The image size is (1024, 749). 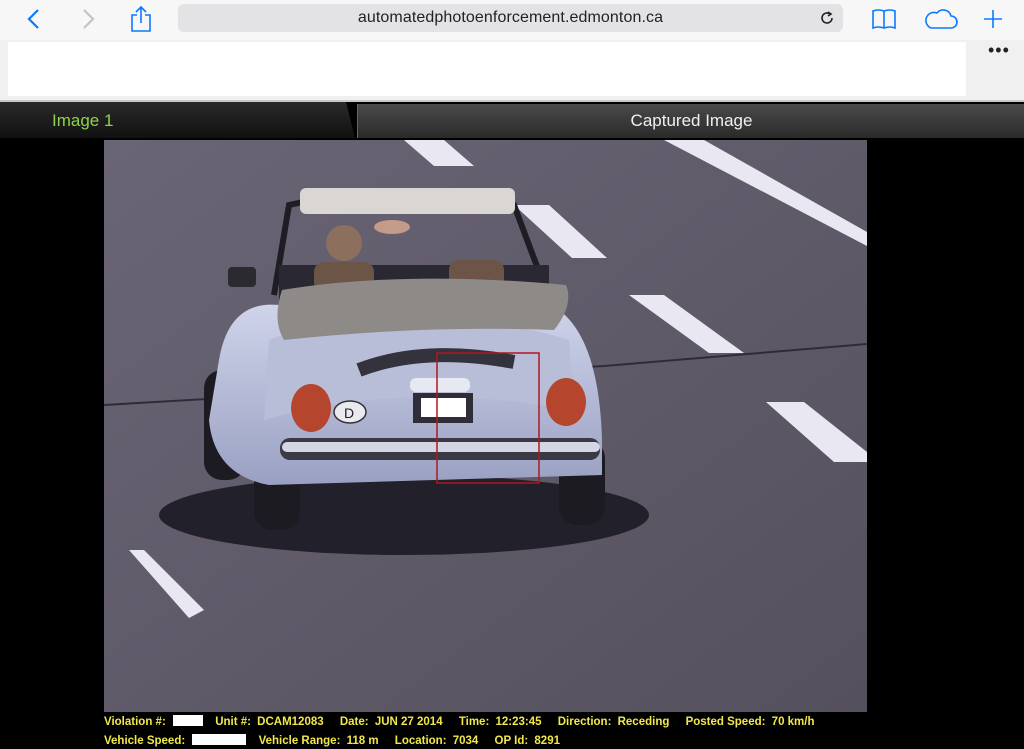 What do you see at coordinates (547, 741) in the screenshot?
I see `op-id-value: 8291` at bounding box center [547, 741].